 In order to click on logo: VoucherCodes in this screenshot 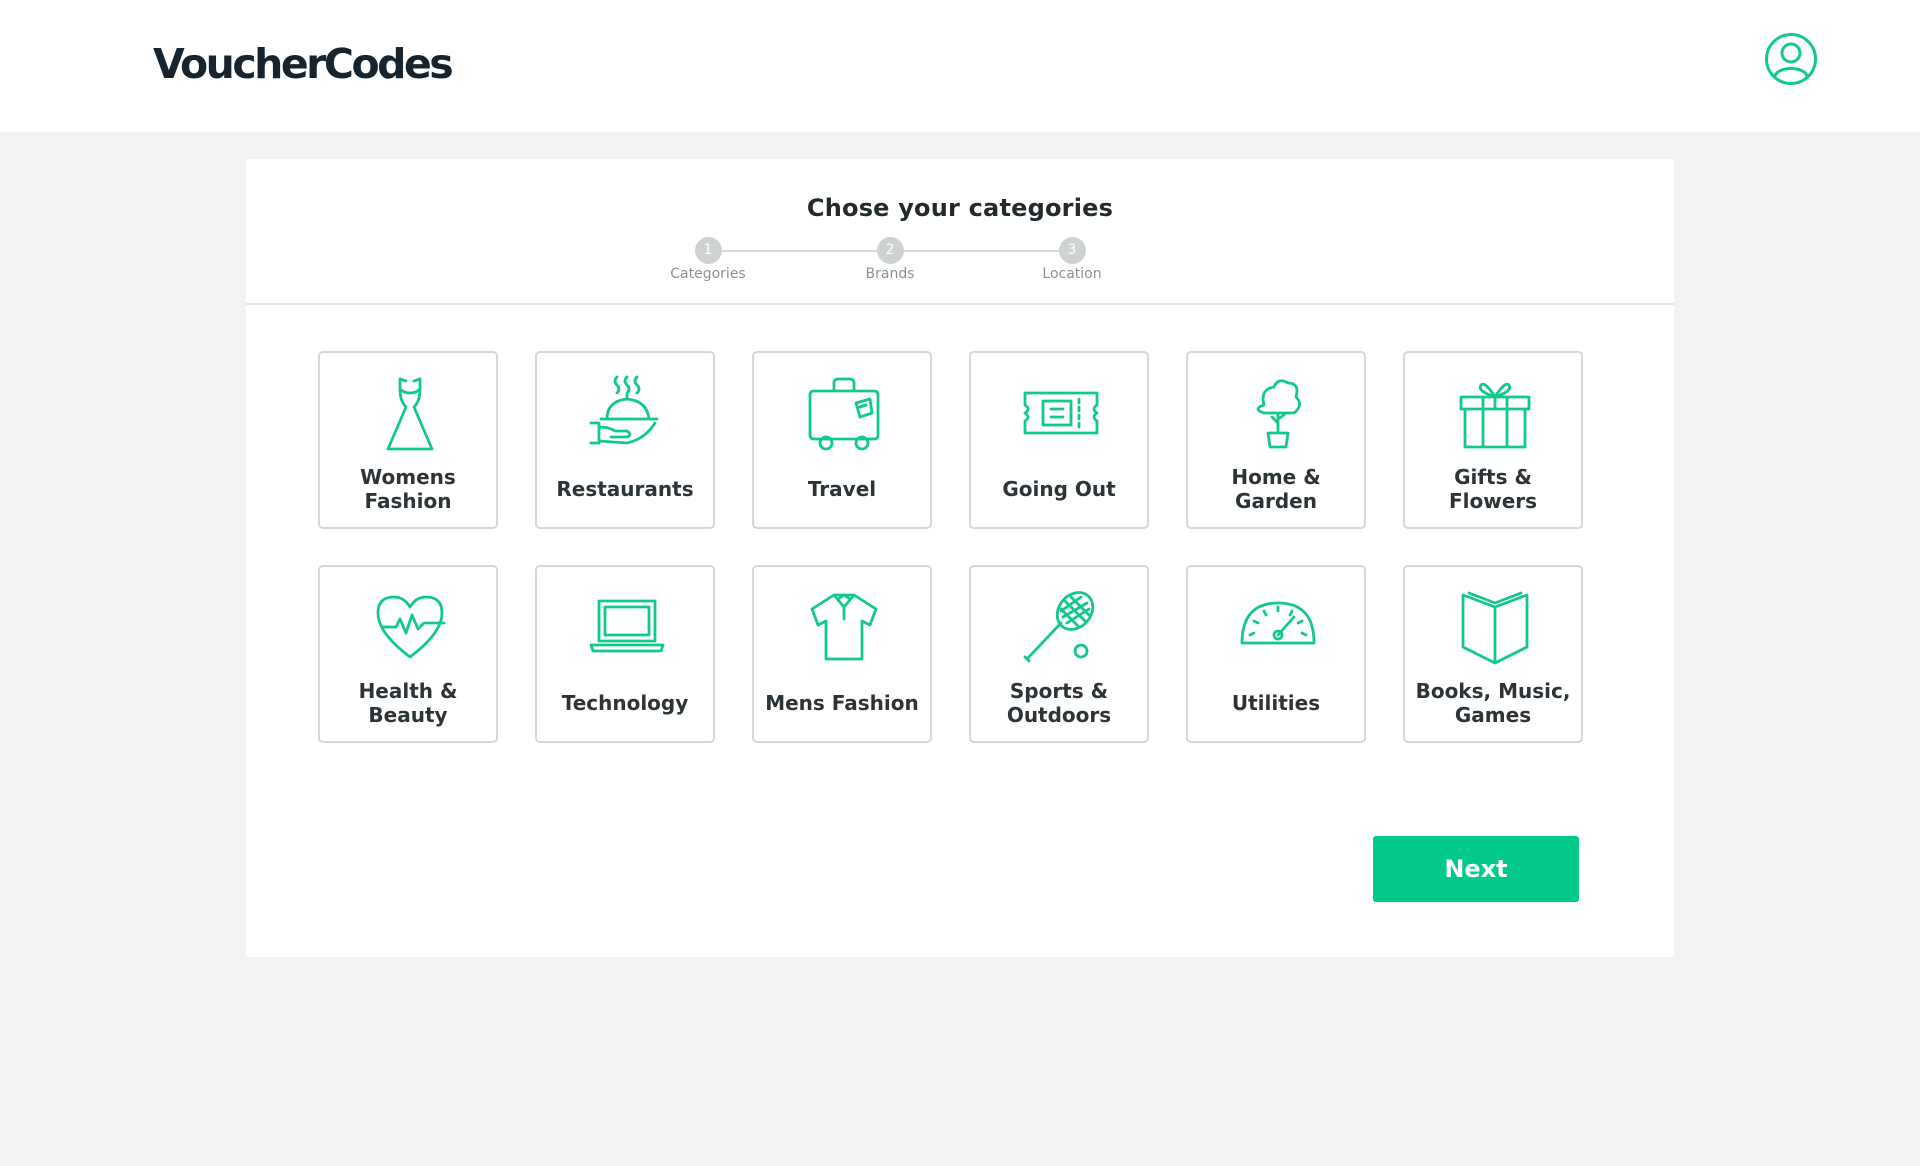, I will do `click(303, 64)`.